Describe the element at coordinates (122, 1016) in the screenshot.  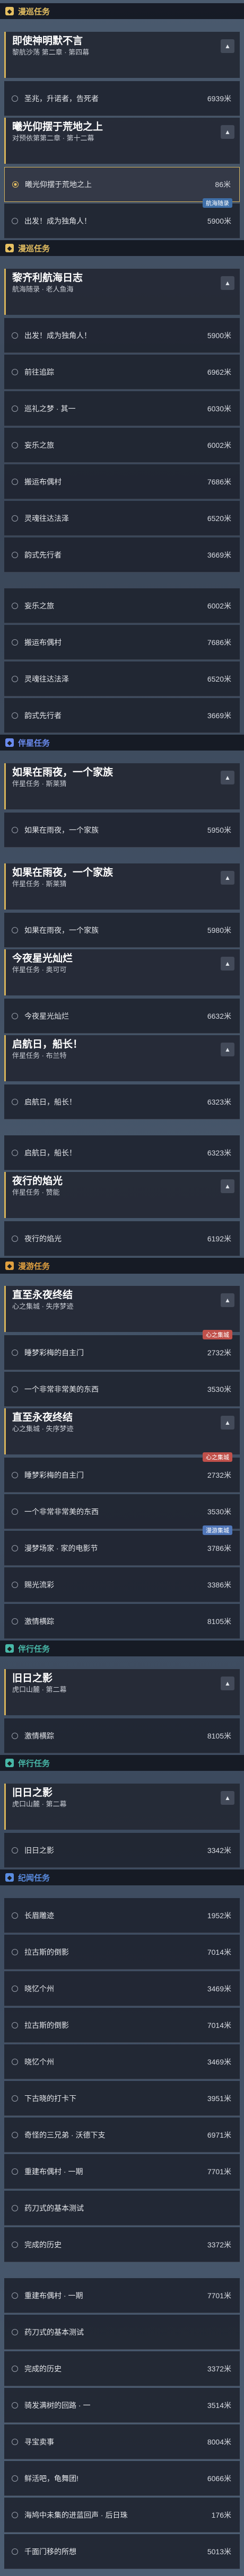
I see `quest-entry: 今夜星光灿烂 6632米` at that location.